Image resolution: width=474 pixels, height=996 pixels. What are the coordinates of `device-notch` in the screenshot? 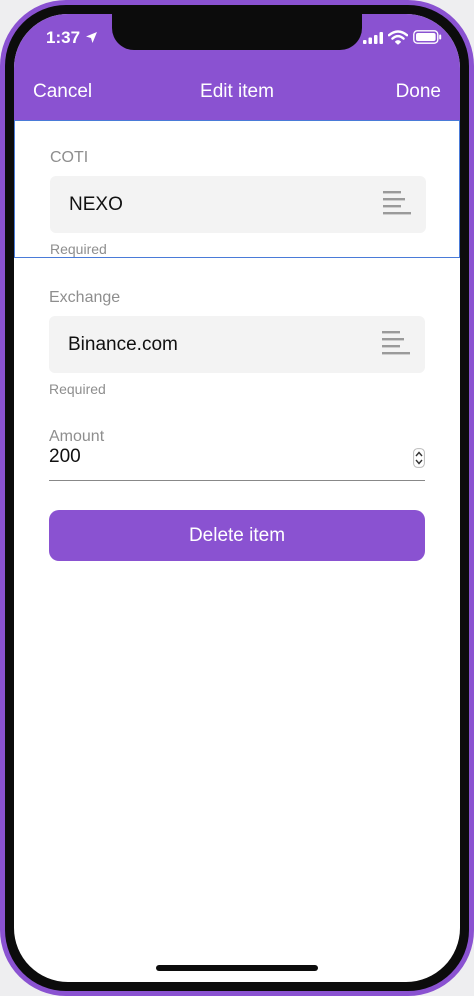 It's located at (237, 32).